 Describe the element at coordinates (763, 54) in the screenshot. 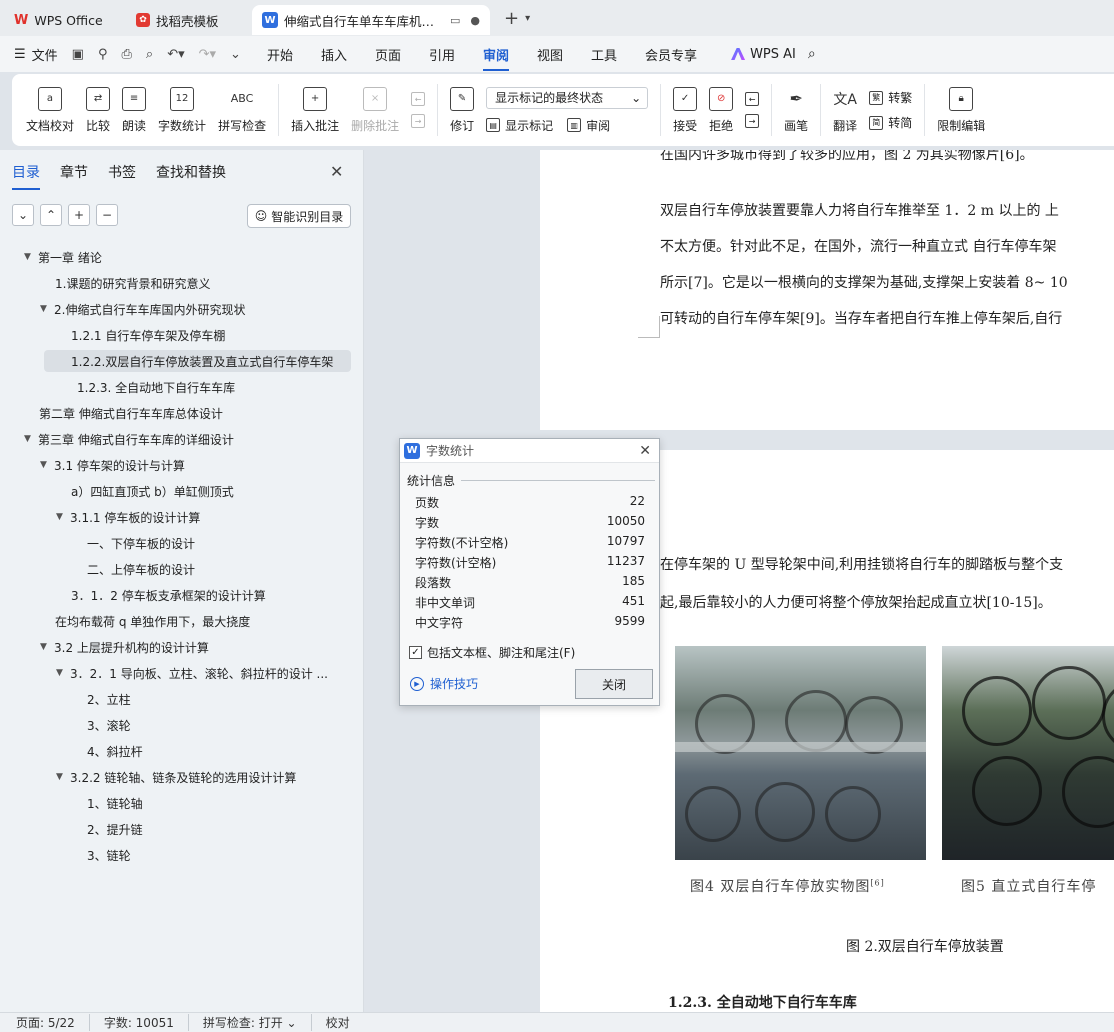

I see `wps-ai-button: WPS AI` at that location.